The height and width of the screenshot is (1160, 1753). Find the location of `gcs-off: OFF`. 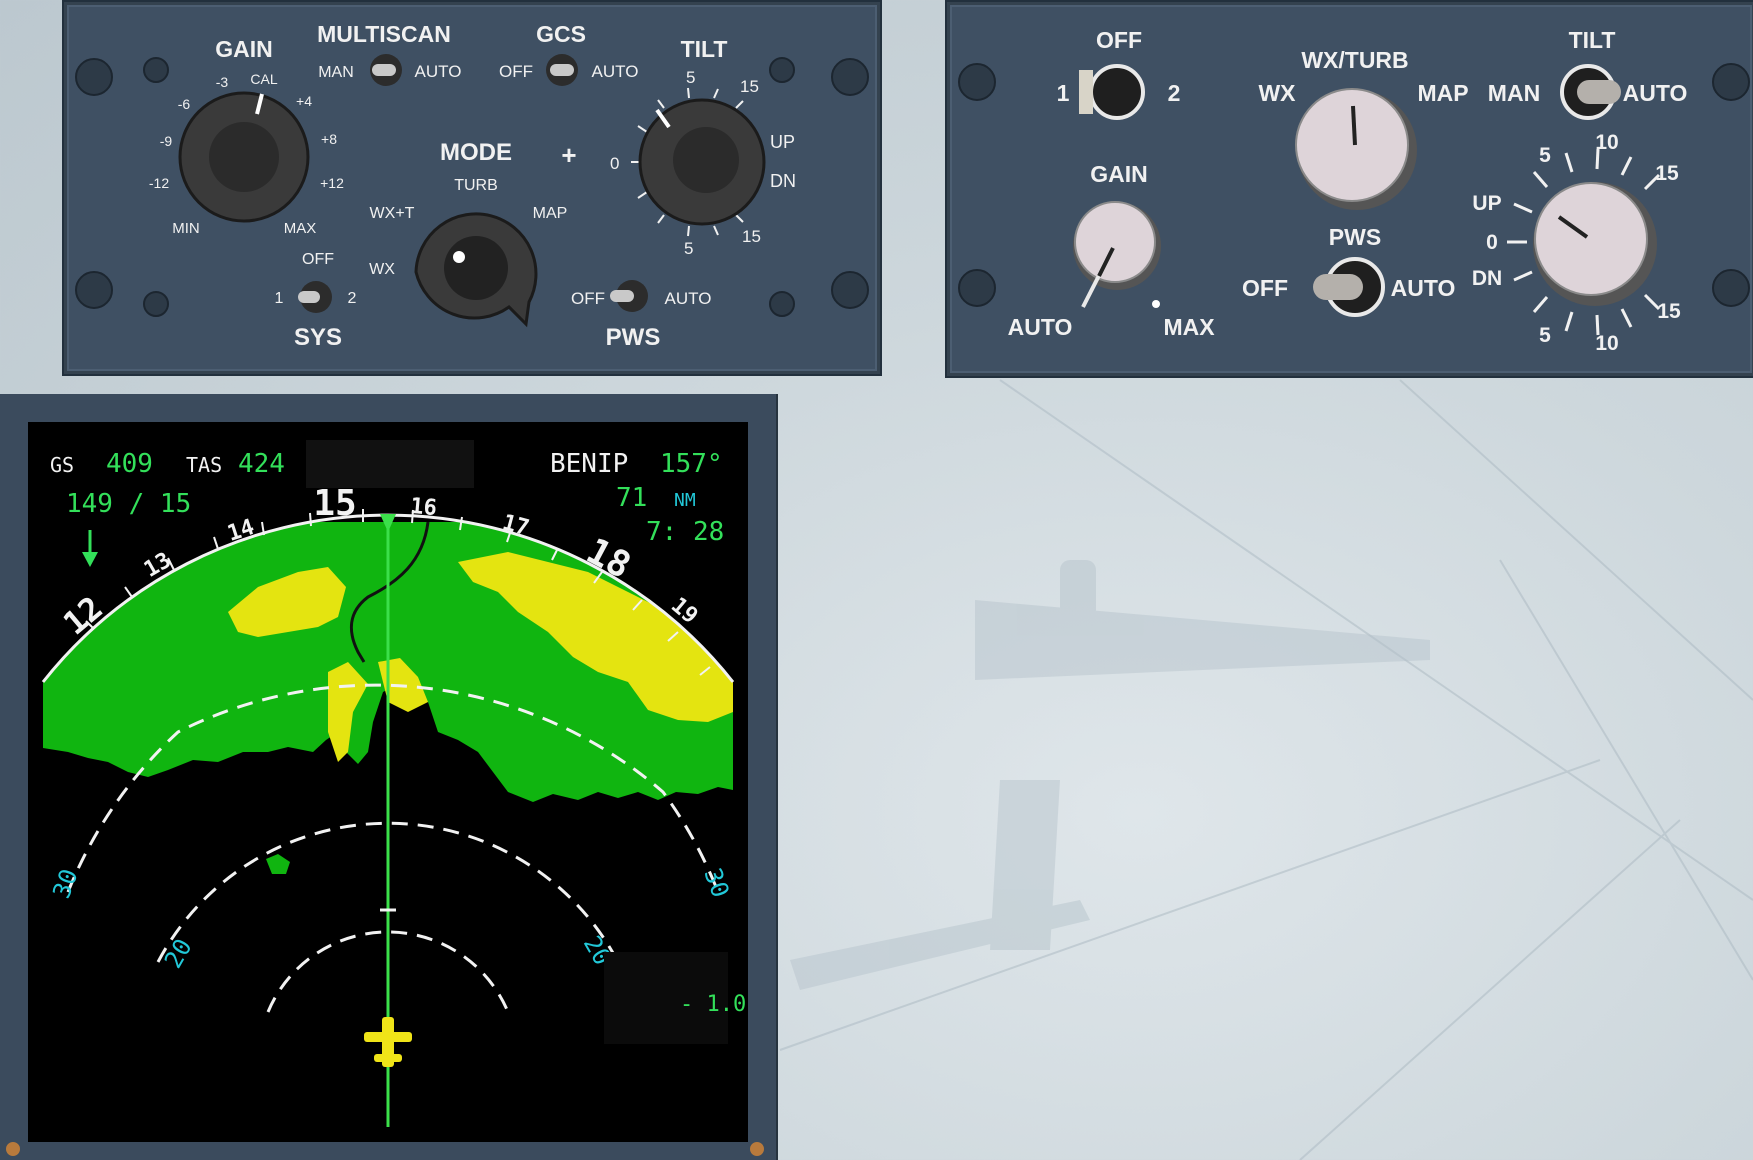

gcs-off: OFF is located at coordinates (516, 71).